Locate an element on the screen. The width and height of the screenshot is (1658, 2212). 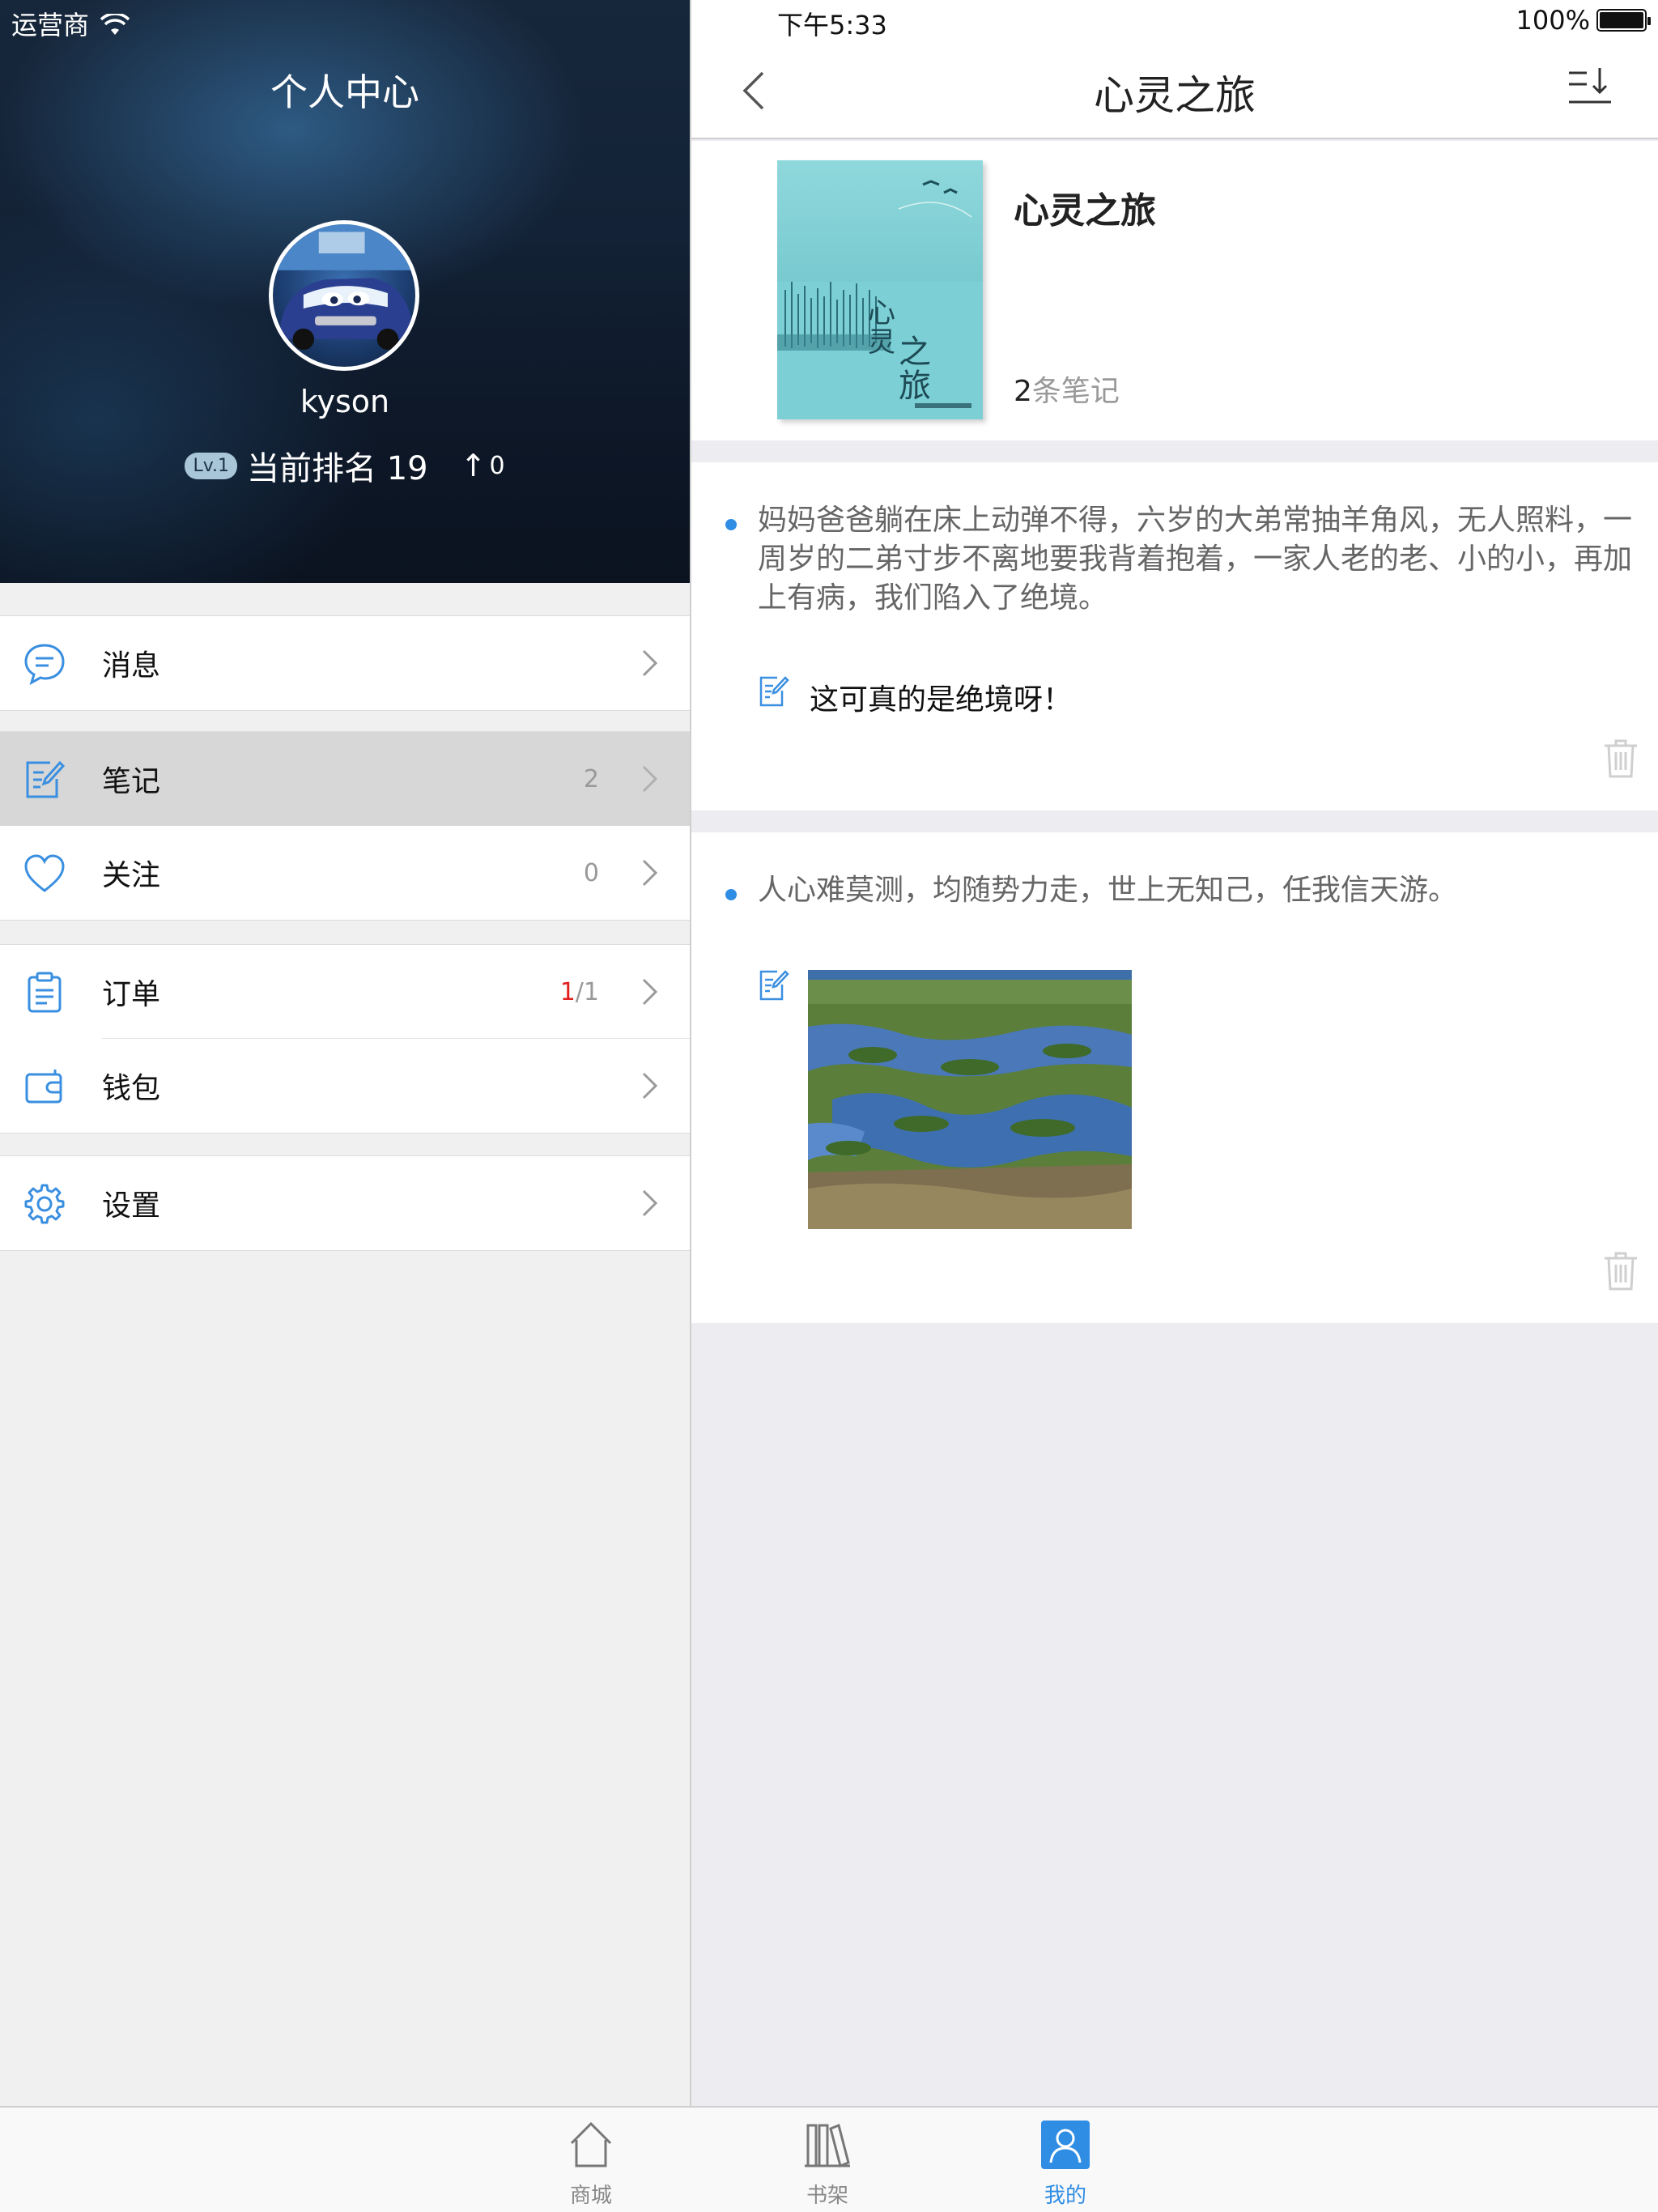
tab-label-store: 商城 is located at coordinates (590, 2196).